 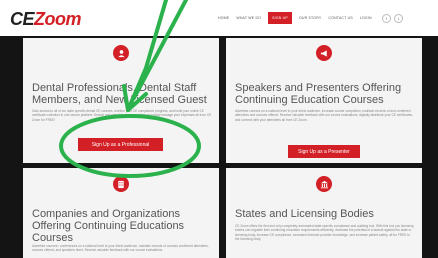 What do you see at coordinates (58, 19) in the screenshot?
I see `logo-accent-text: Zoom` at bounding box center [58, 19].